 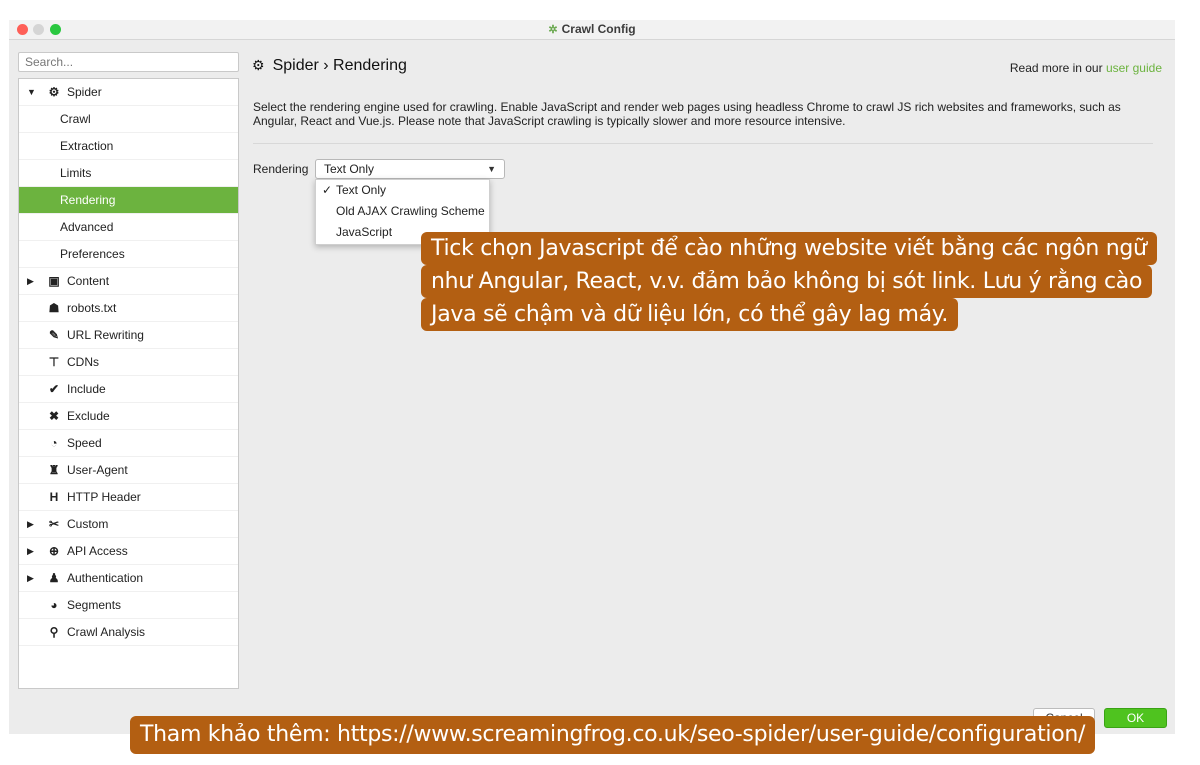 What do you see at coordinates (703, 143) in the screenshot?
I see `divider` at bounding box center [703, 143].